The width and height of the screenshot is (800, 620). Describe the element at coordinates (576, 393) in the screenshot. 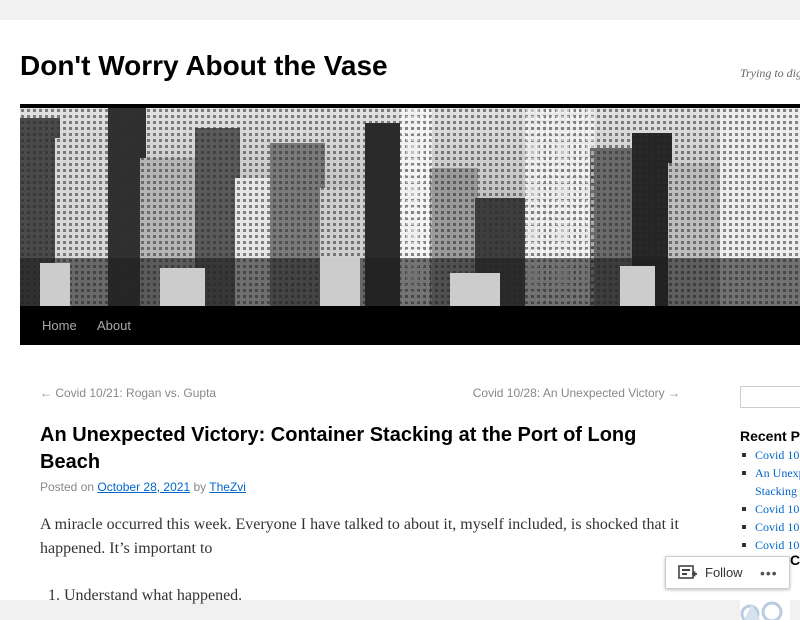

I see `next-post-link: Covid 10/28: An Unexpected Victory →` at that location.